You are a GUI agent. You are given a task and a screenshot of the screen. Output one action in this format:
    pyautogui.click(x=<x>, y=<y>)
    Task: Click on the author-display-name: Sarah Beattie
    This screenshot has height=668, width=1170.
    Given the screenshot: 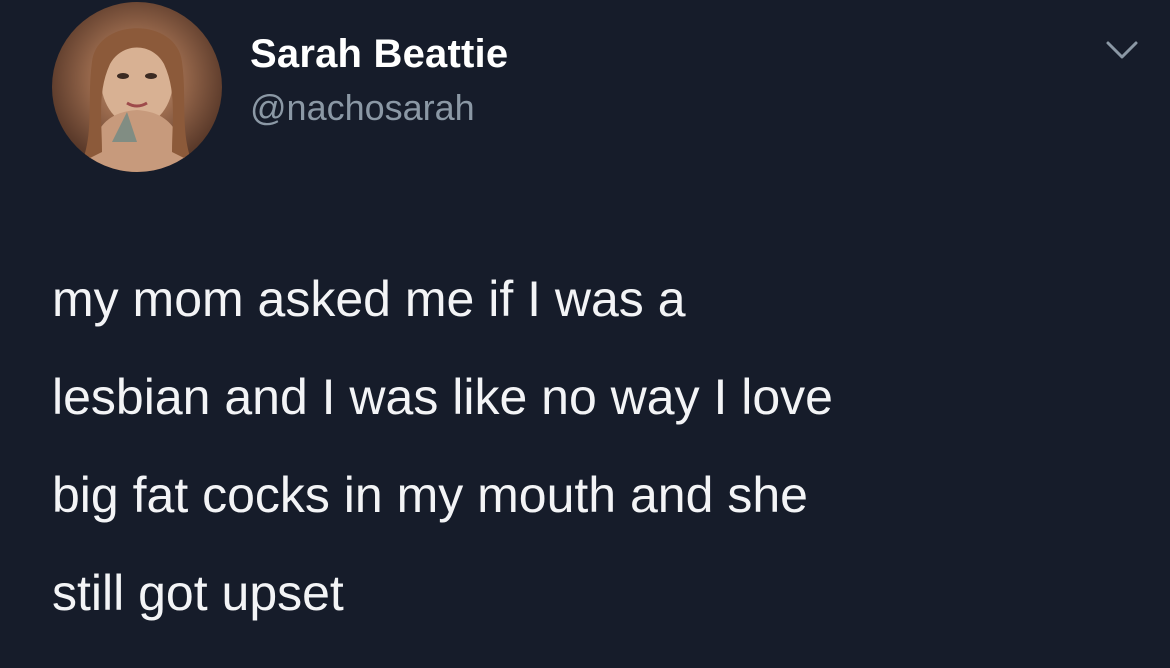 What is the action you would take?
    pyautogui.click(x=379, y=54)
    